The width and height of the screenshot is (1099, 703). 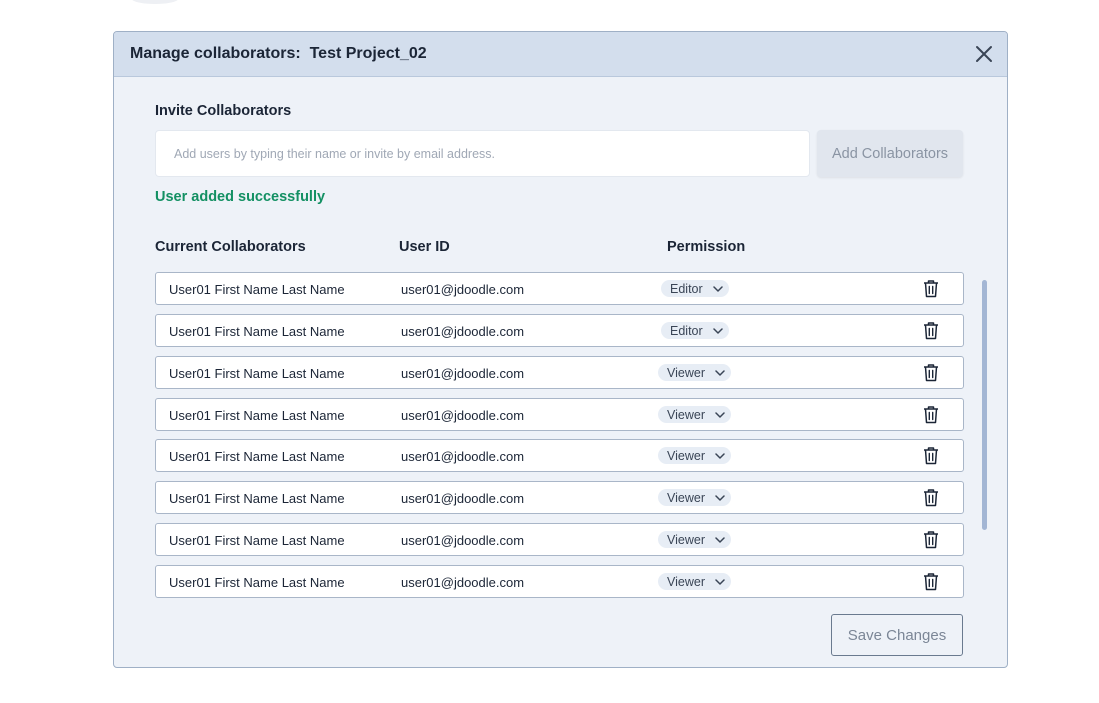 I want to click on column-header-user-id: User ID, so click(x=424, y=247).